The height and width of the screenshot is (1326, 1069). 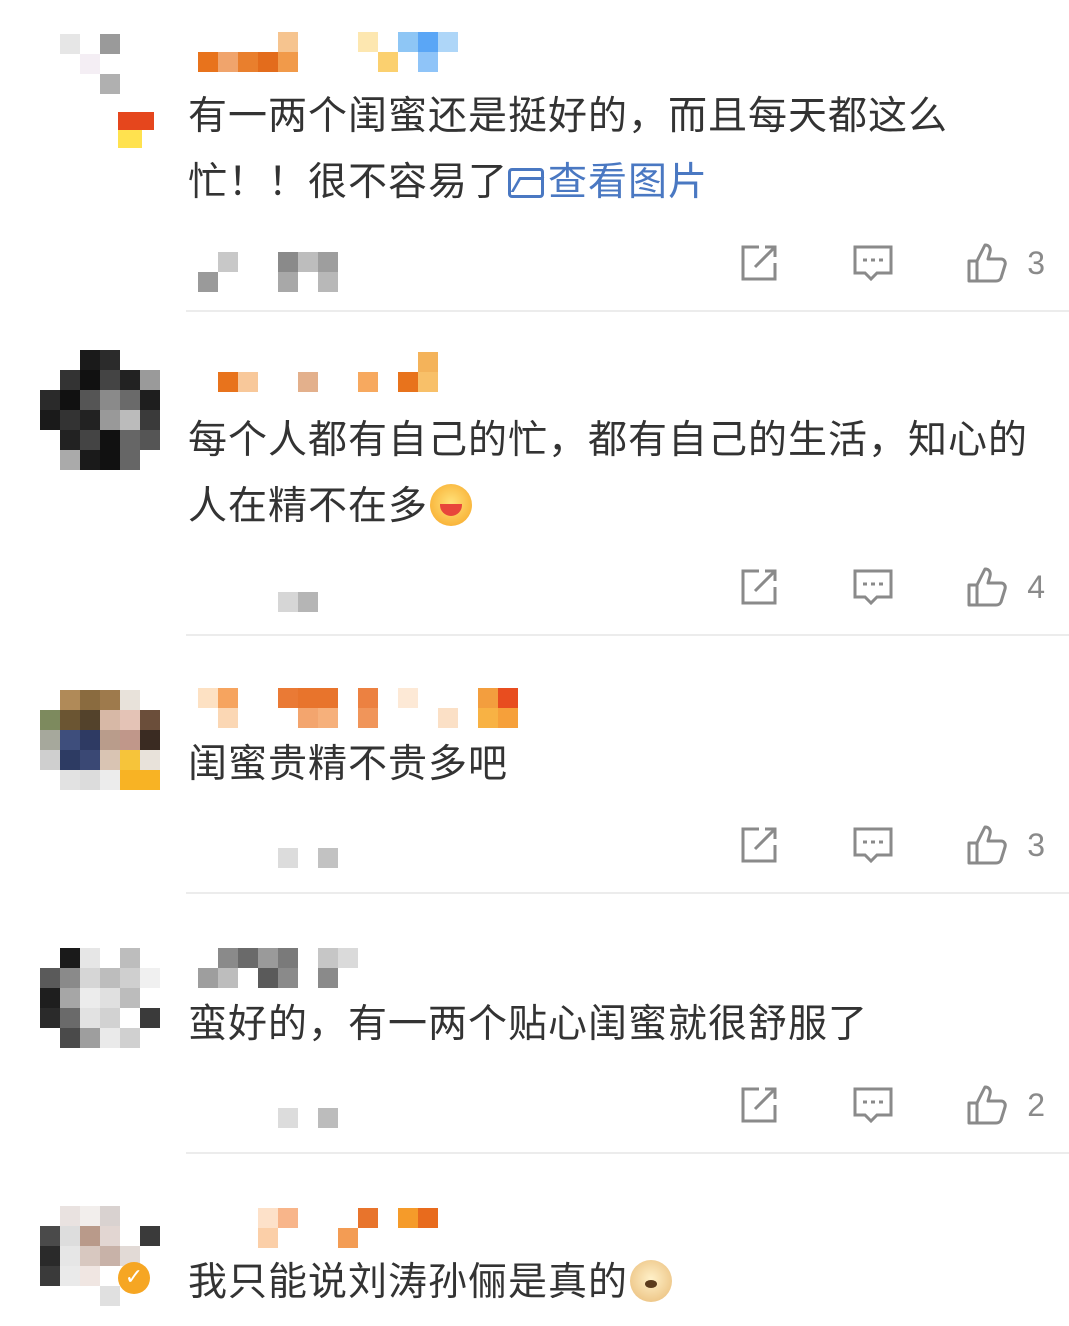 I want to click on comment-text: 闺蜜贵精不贵多吧, so click(x=348, y=764).